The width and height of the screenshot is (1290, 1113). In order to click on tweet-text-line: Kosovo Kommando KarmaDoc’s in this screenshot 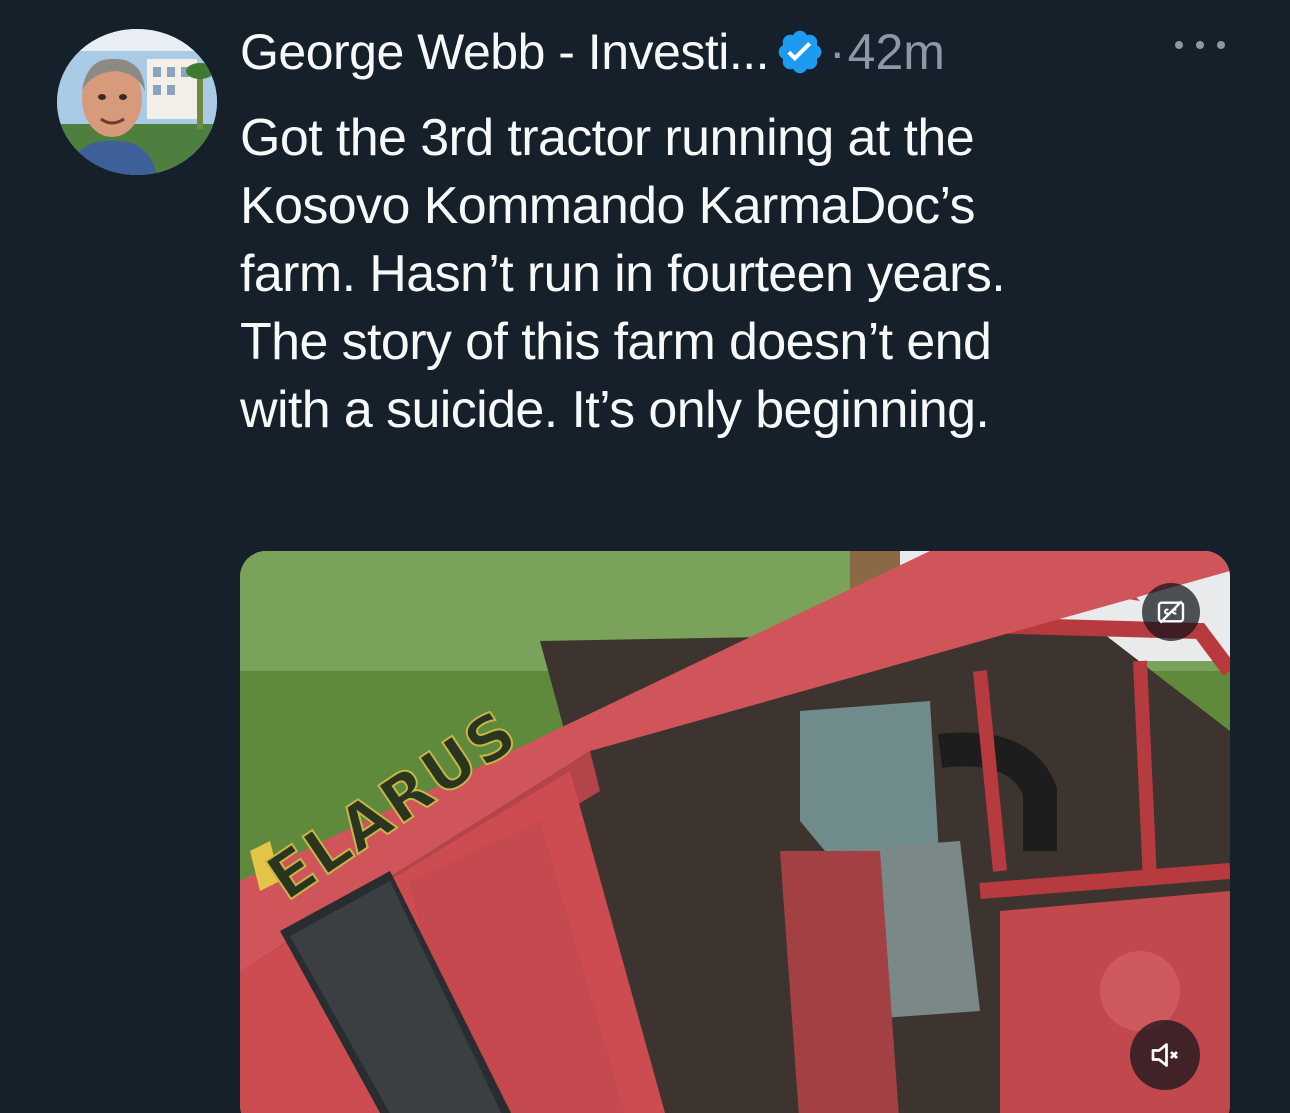, I will do `click(608, 206)`.